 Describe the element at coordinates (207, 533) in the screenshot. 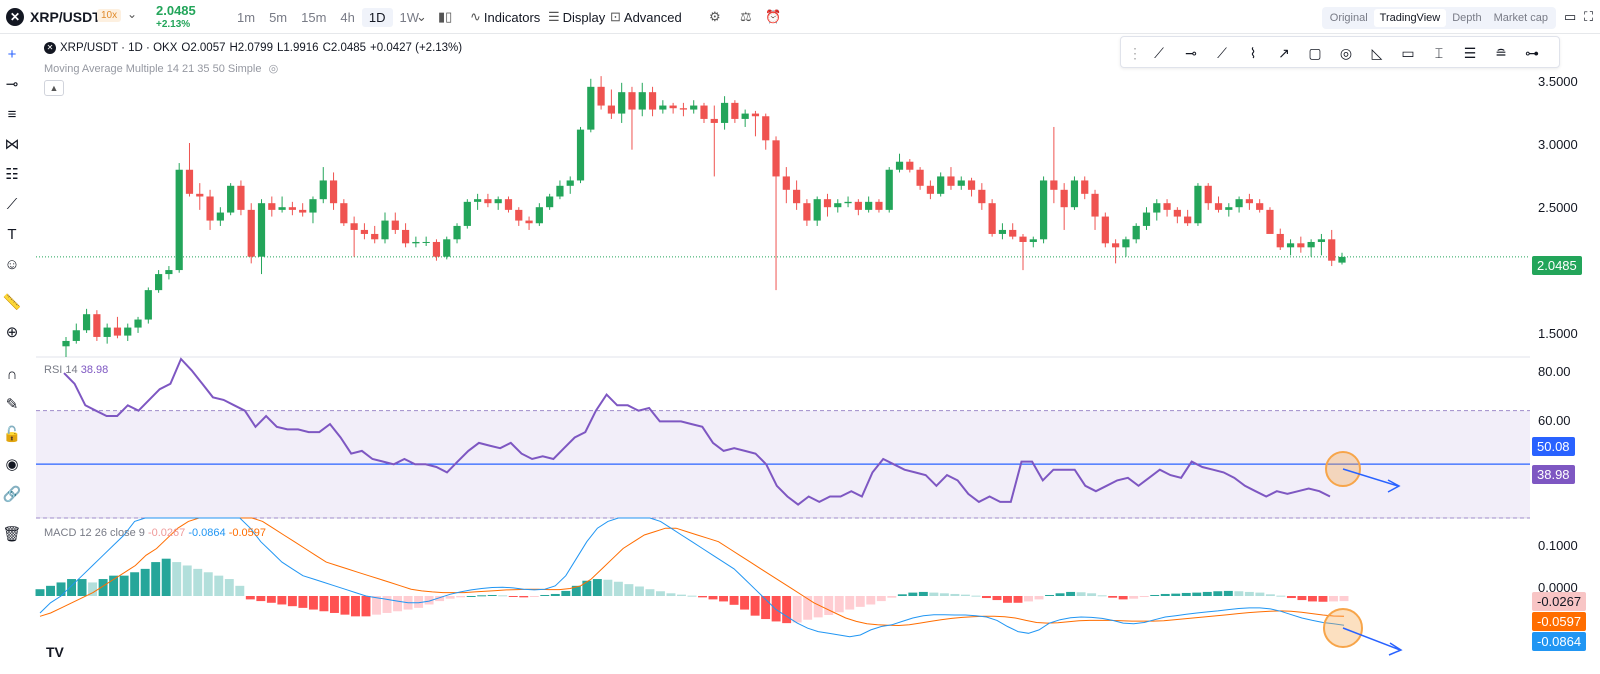

I see `macd-line-value: -0.0864` at that location.